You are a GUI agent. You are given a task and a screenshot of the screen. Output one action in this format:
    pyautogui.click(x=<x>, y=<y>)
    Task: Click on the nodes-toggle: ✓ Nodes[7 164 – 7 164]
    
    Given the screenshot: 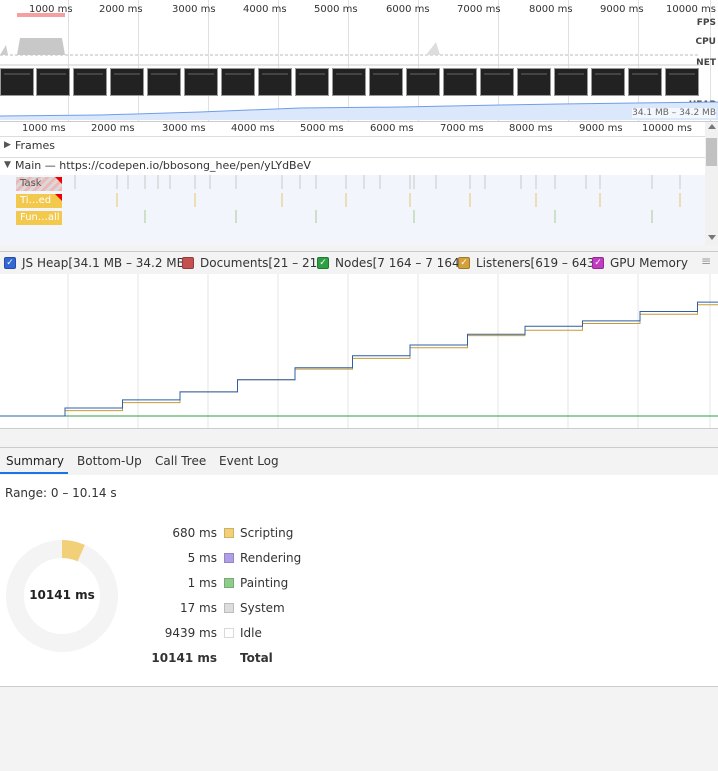 What is the action you would take?
    pyautogui.click(x=390, y=263)
    